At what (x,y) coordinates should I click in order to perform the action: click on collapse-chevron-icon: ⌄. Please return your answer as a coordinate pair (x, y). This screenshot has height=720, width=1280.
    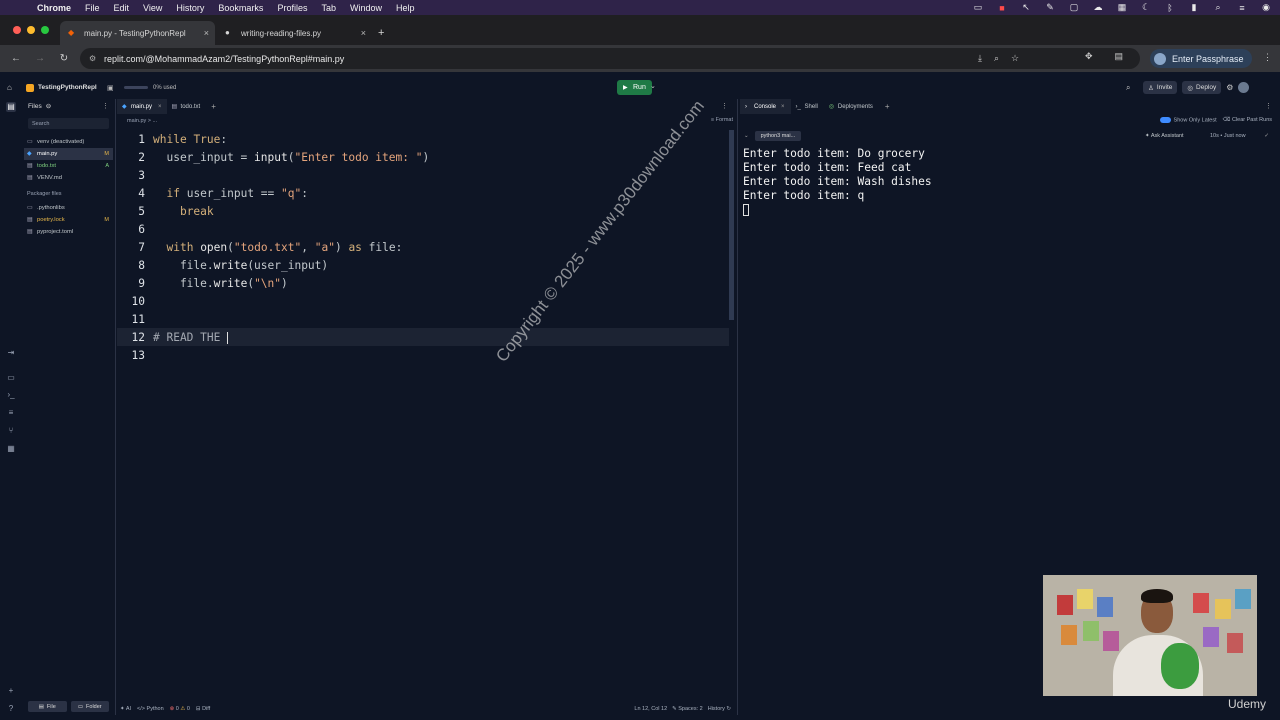
    Looking at the image, I should click on (746, 136).